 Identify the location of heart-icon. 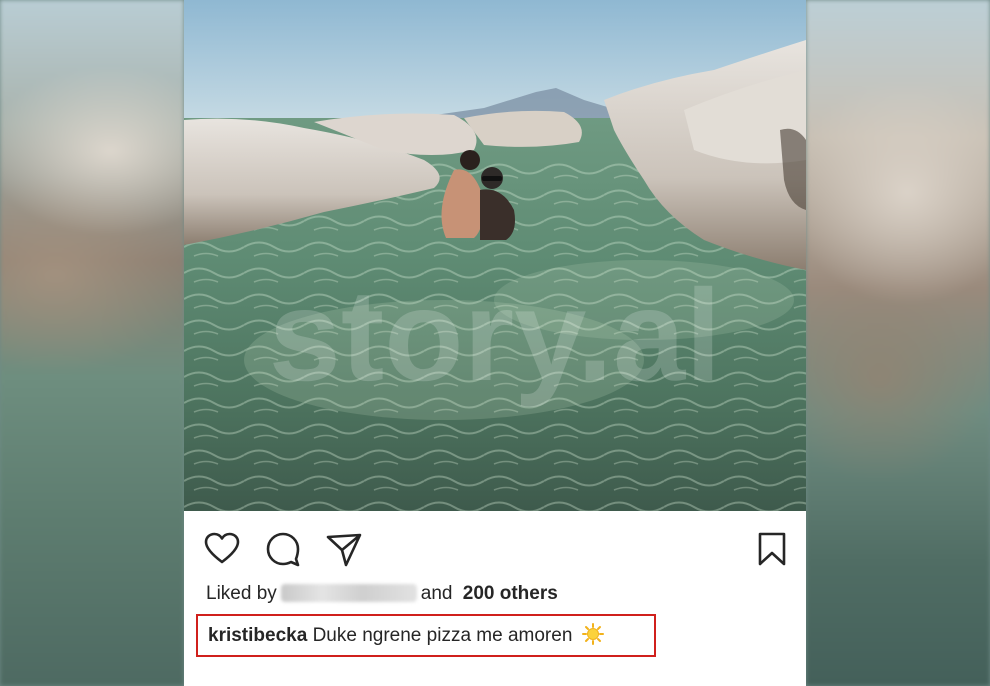
(222, 549).